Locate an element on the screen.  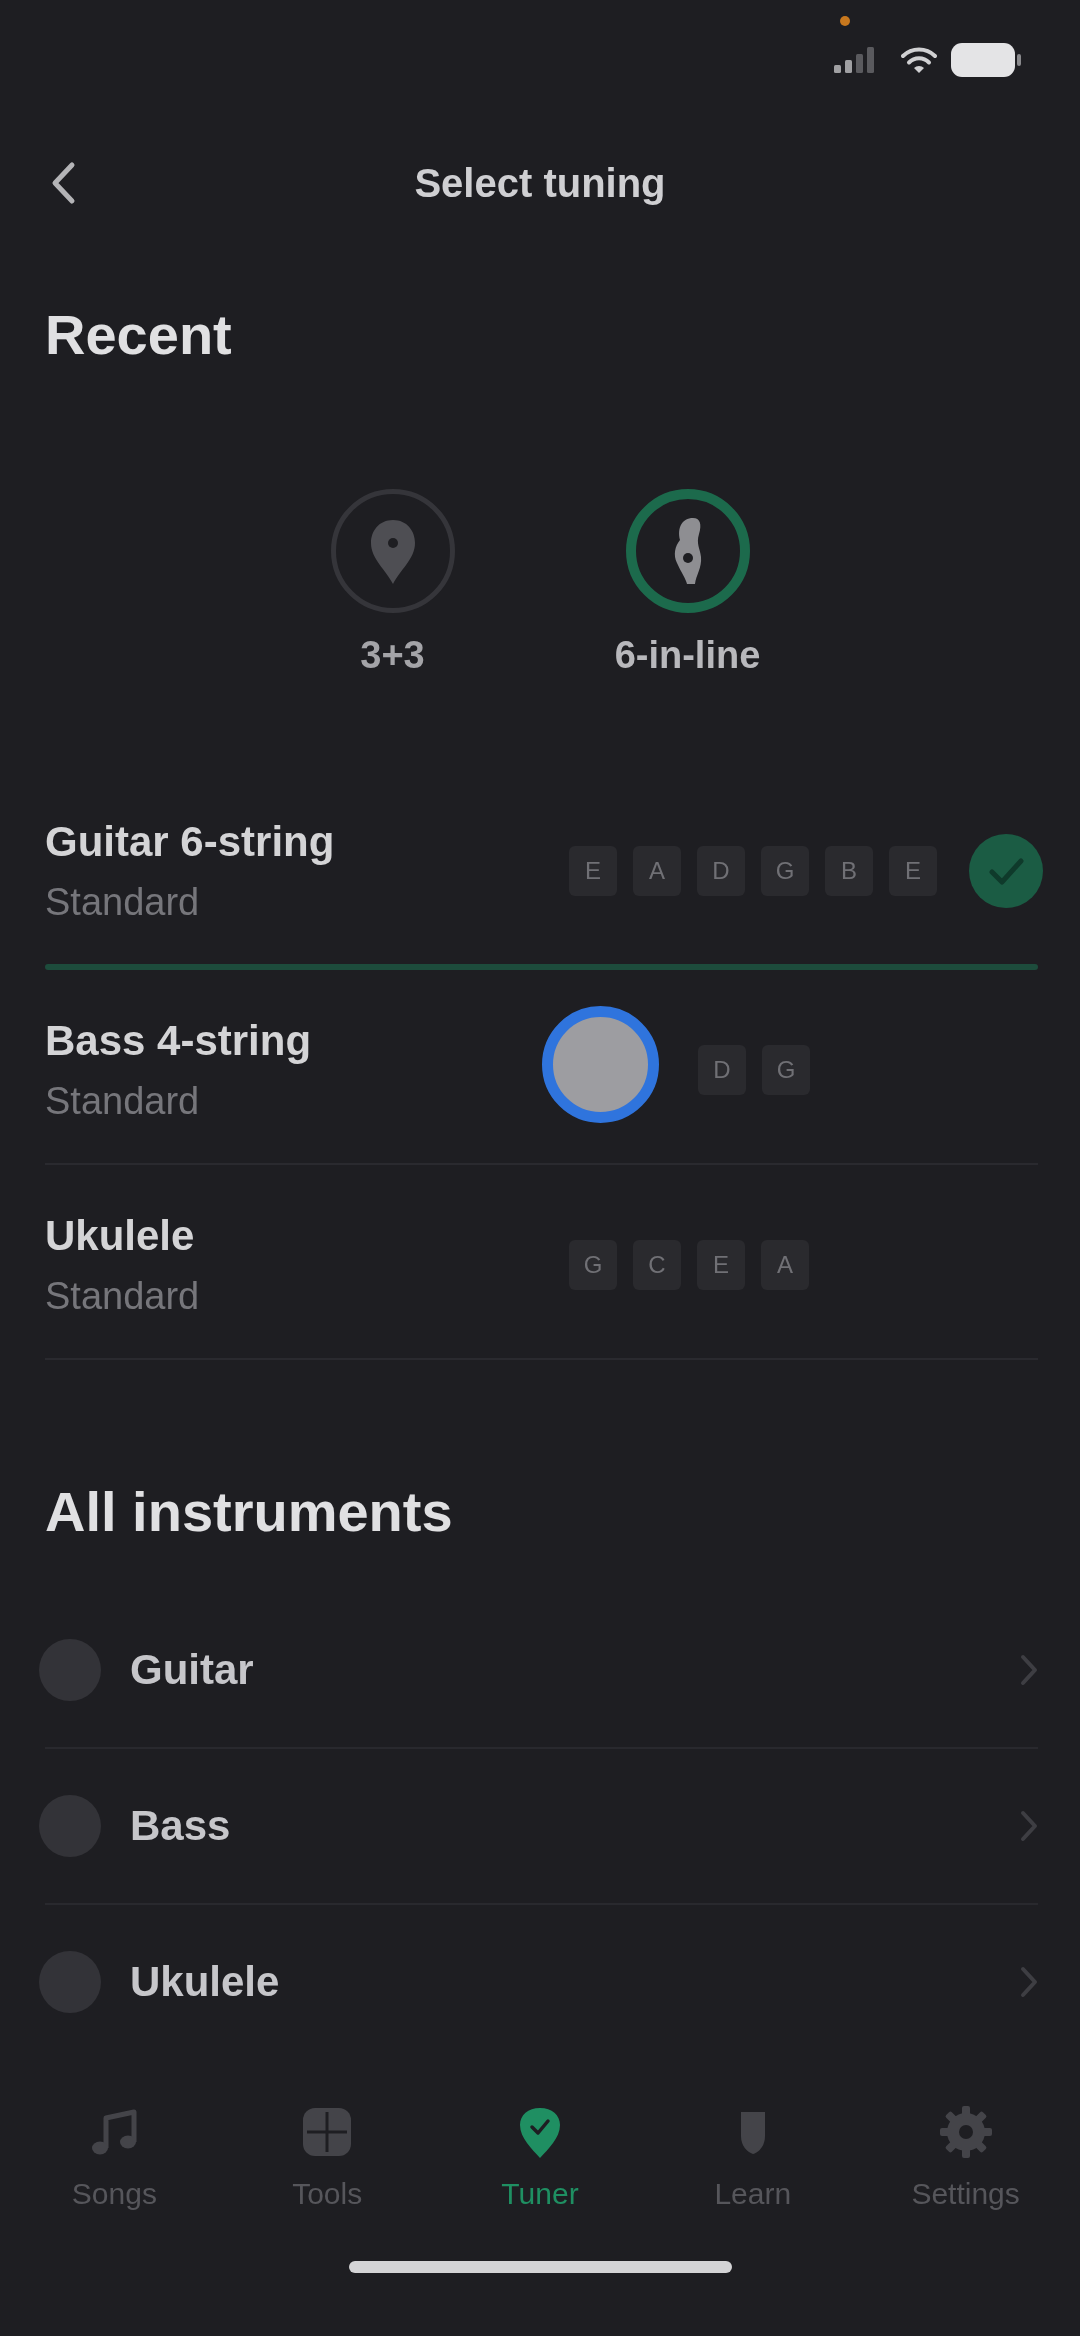
string-note: C is located at coordinates (657, 1265).